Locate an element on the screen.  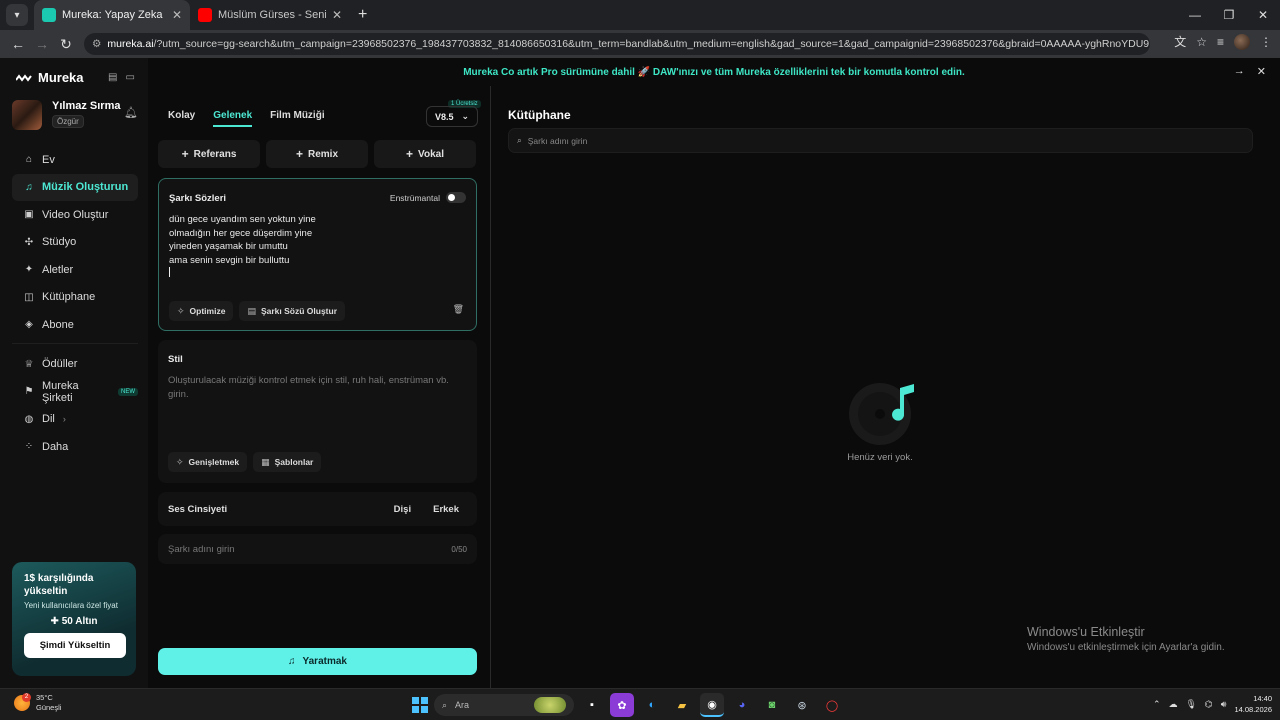
user-profile: Yılmaz Sırma Özgür is located at coordinates (66, 115).